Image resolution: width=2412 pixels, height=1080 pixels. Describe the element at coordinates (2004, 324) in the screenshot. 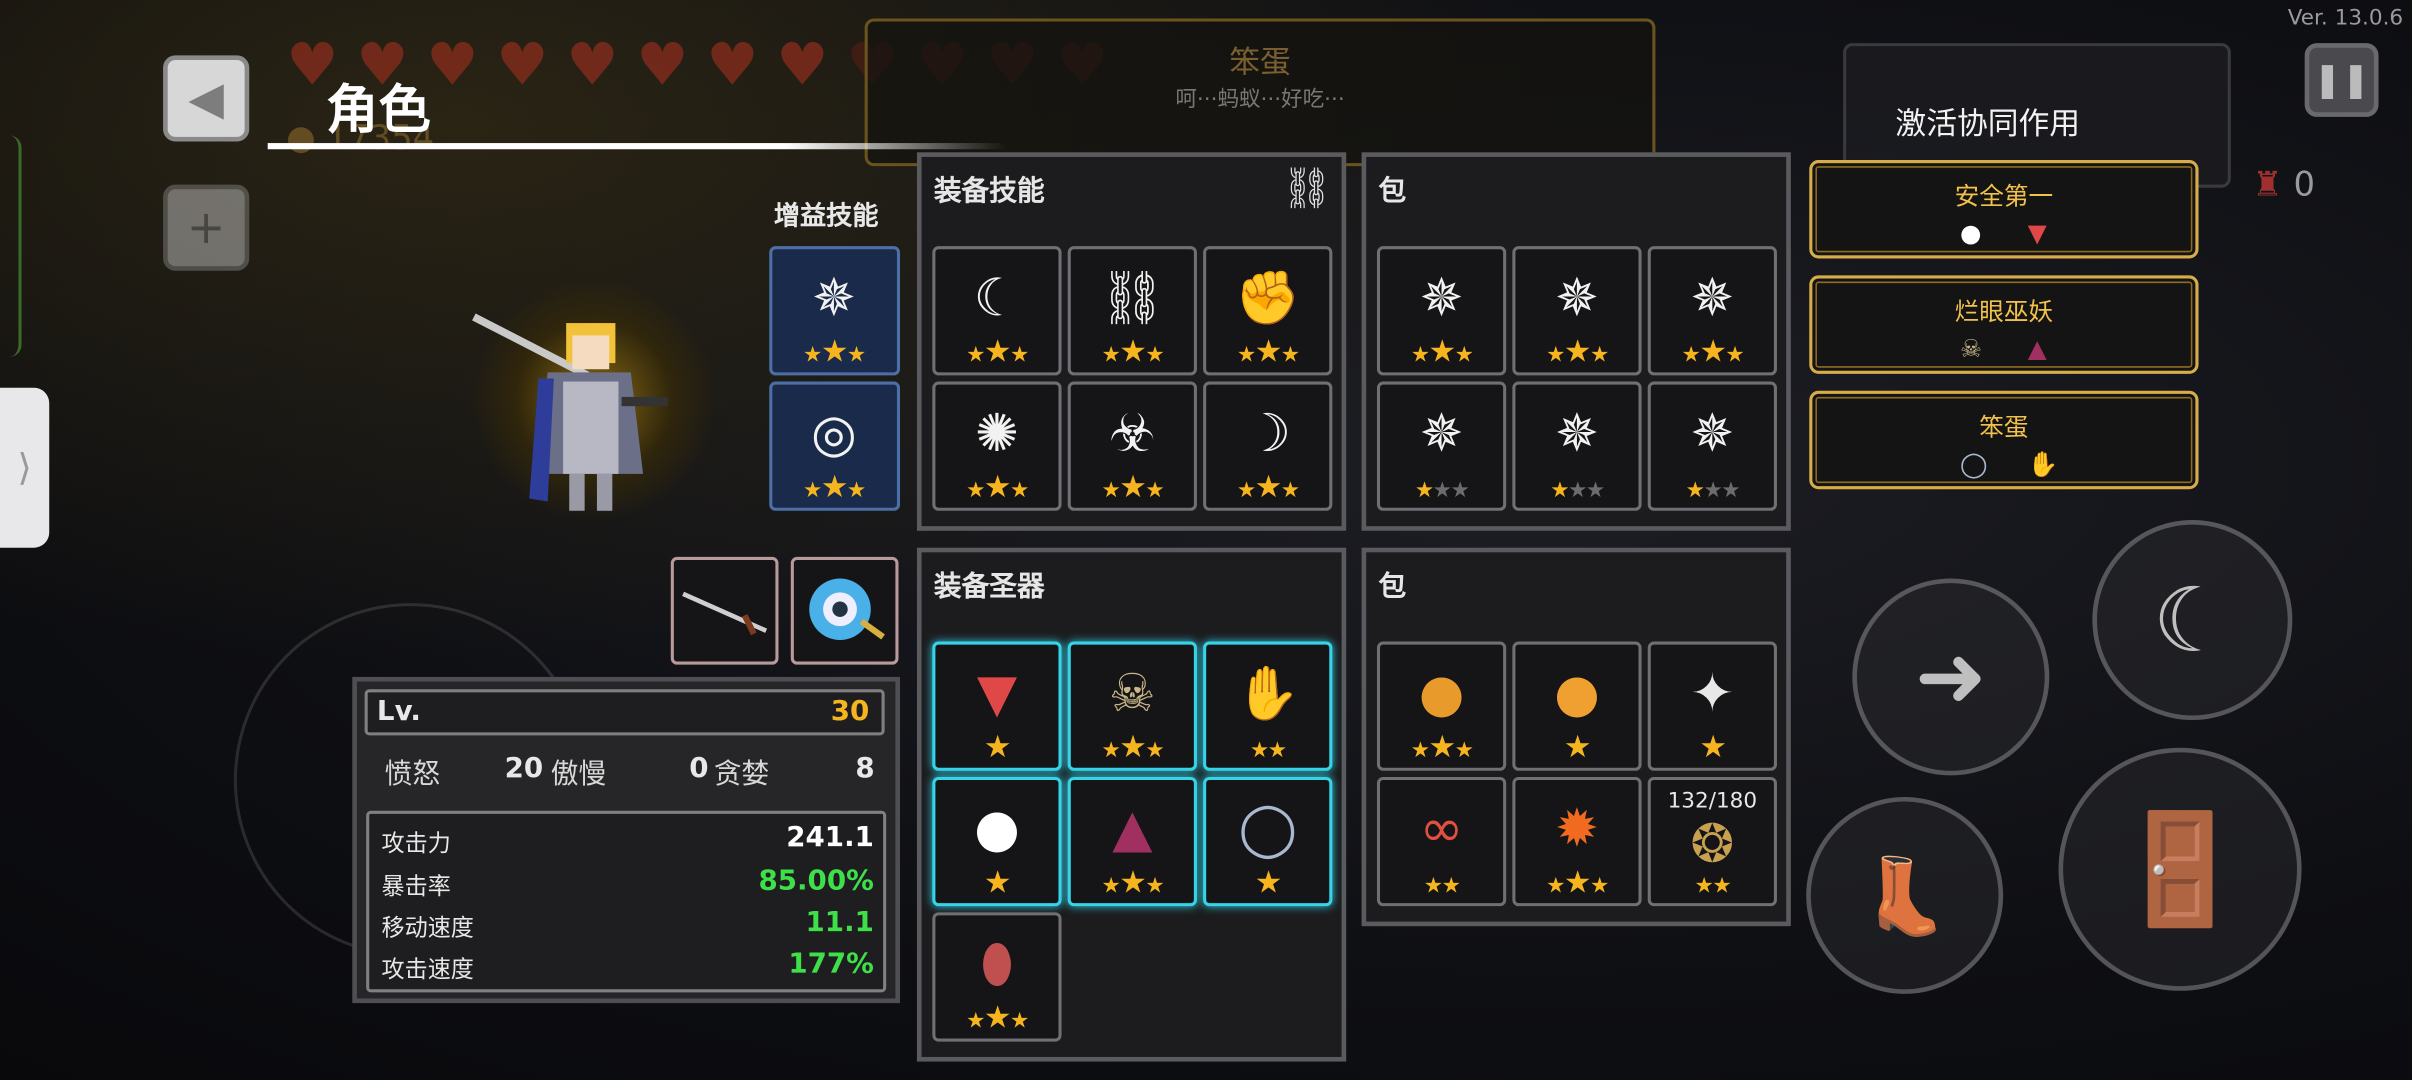

I see `synergy-item: 烂眼巫妖 ☠ ▲` at that location.